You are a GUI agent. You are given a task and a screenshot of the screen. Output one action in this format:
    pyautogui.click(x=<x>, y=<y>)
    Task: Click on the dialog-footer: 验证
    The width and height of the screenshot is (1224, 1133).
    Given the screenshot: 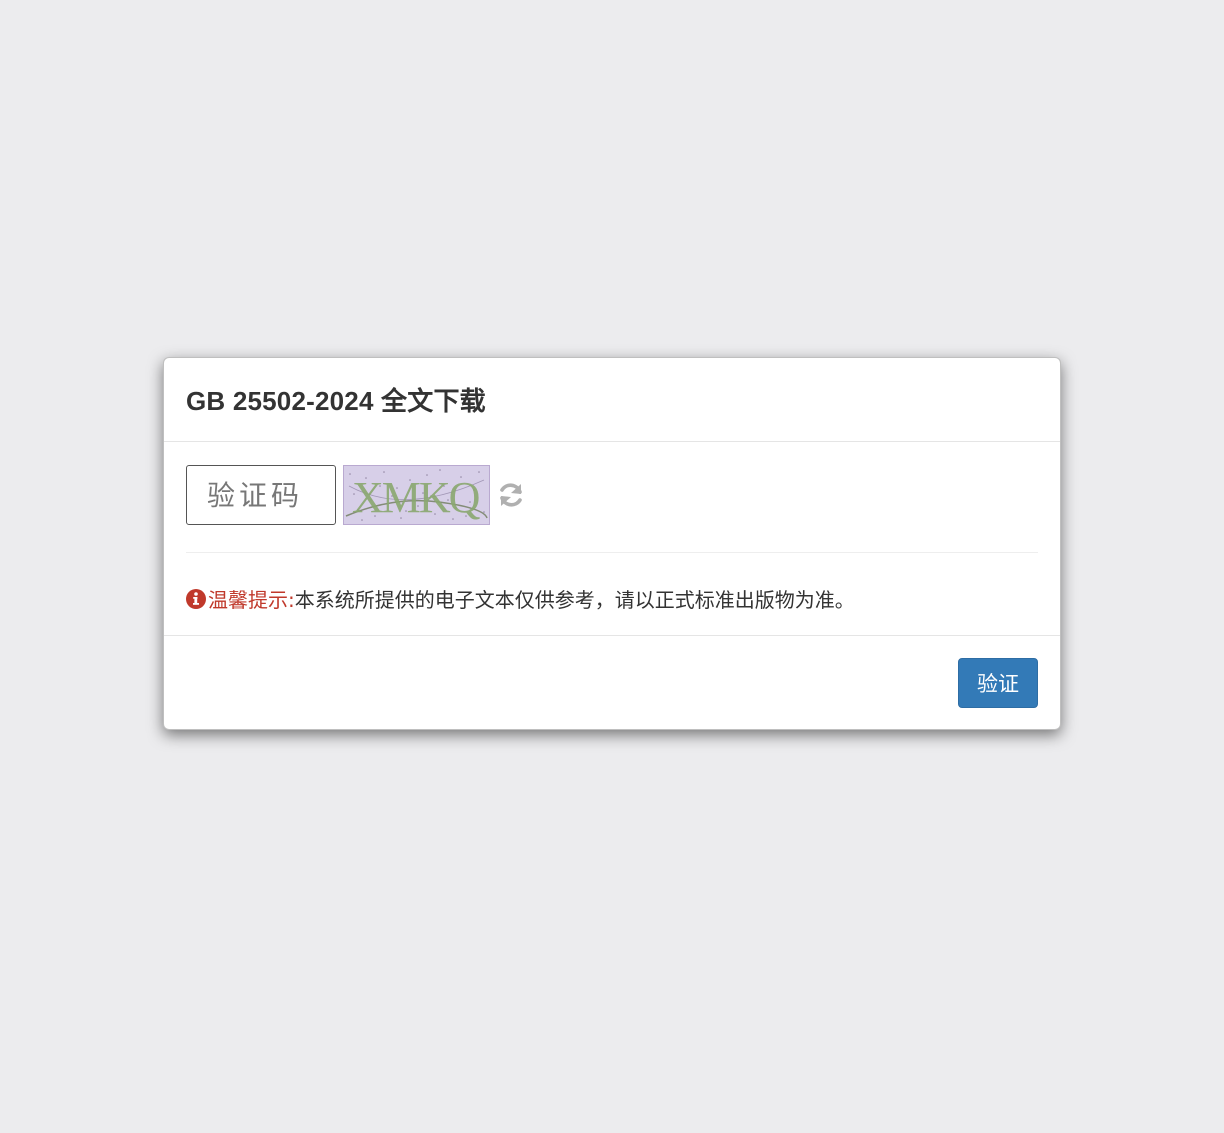 What is the action you would take?
    pyautogui.click(x=612, y=683)
    